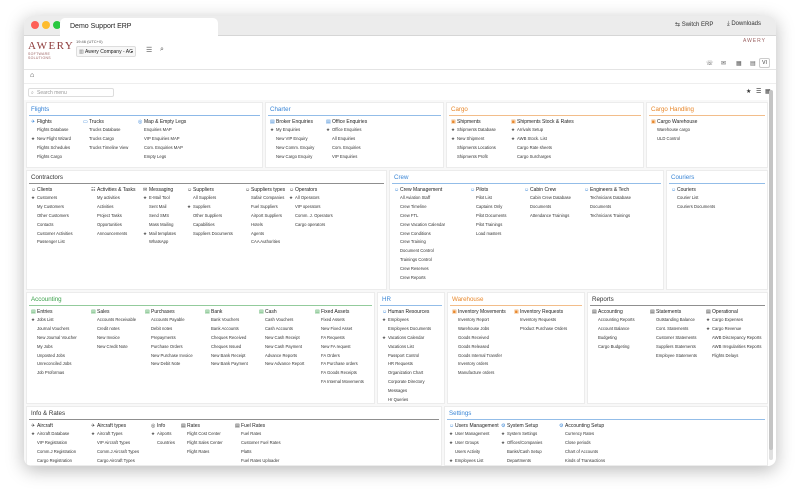 This screenshot has height=500, width=800. What do you see at coordinates (488, 208) in the screenshot?
I see `menu-link: Captains Only` at bounding box center [488, 208].